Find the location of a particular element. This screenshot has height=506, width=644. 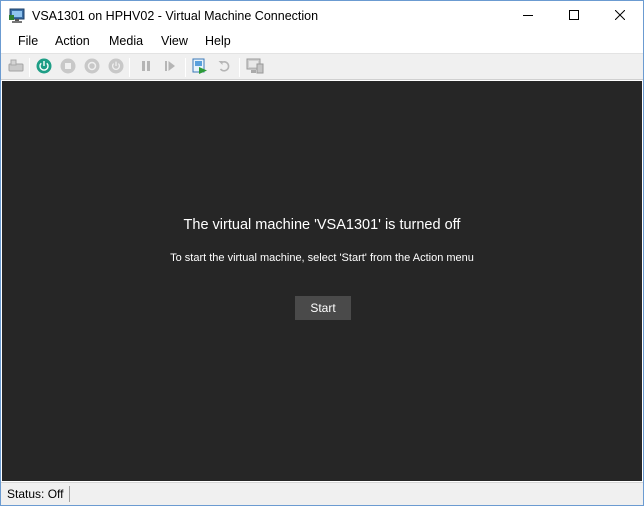

ctrl-alt-del-button is located at coordinates (16, 67).